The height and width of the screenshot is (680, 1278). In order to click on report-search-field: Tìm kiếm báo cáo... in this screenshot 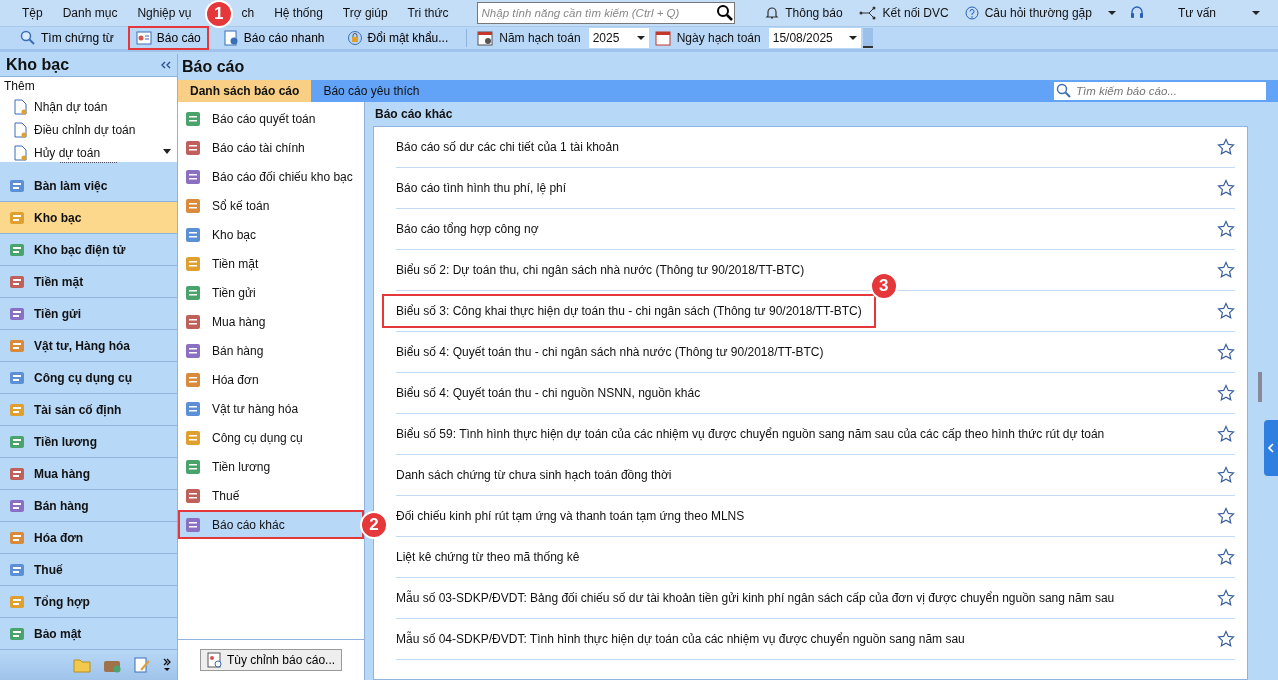, I will do `click(1170, 91)`.